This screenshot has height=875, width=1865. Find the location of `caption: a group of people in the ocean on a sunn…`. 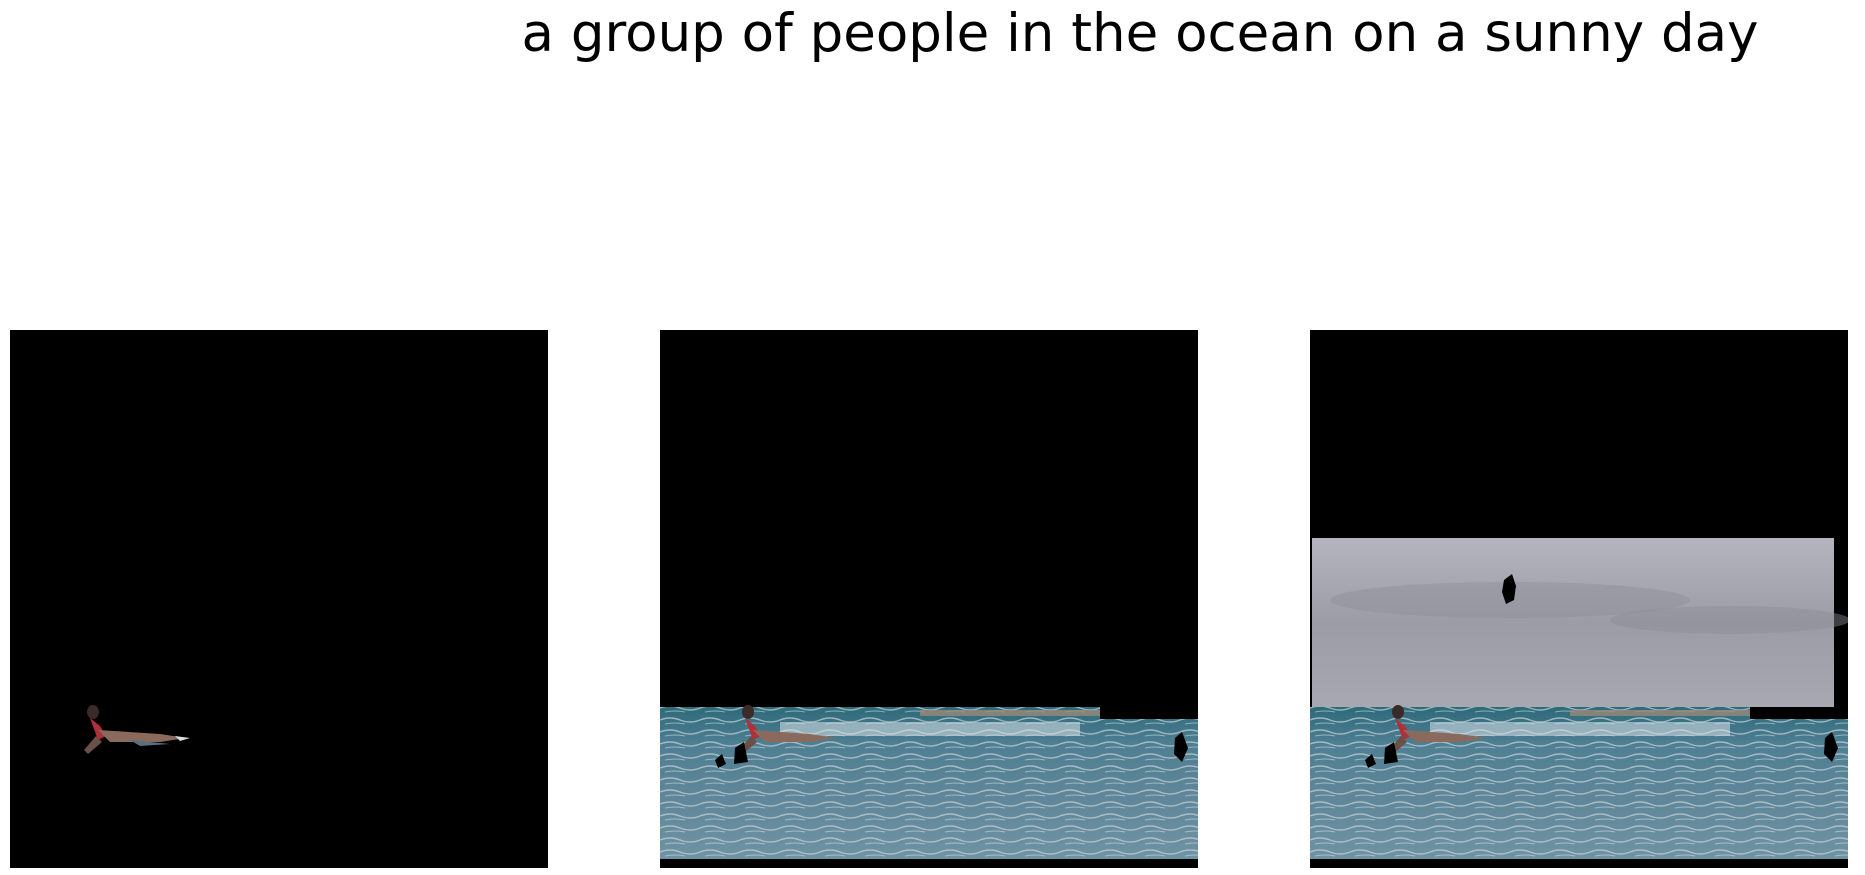

caption: a group of people in the ocean on a sunn… is located at coordinates (1140, 33).